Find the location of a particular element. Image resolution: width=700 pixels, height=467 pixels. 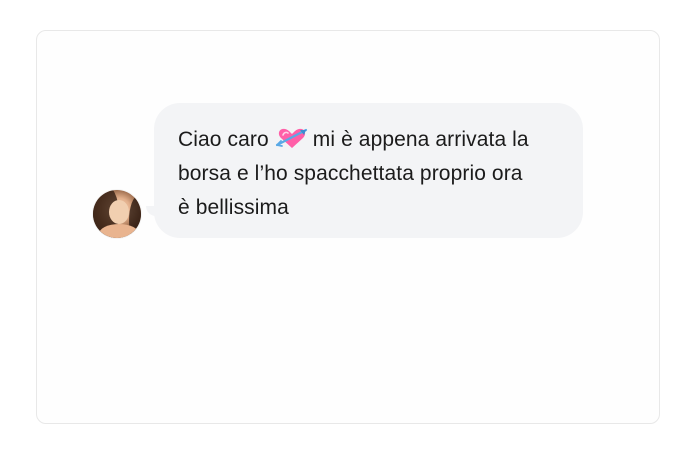

heart-with-arrow-icon is located at coordinates (292, 138).